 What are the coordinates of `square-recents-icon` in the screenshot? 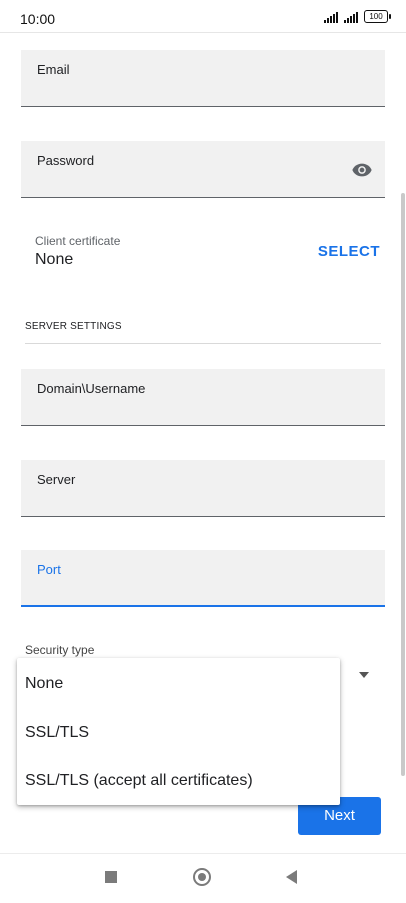 It's located at (111, 877).